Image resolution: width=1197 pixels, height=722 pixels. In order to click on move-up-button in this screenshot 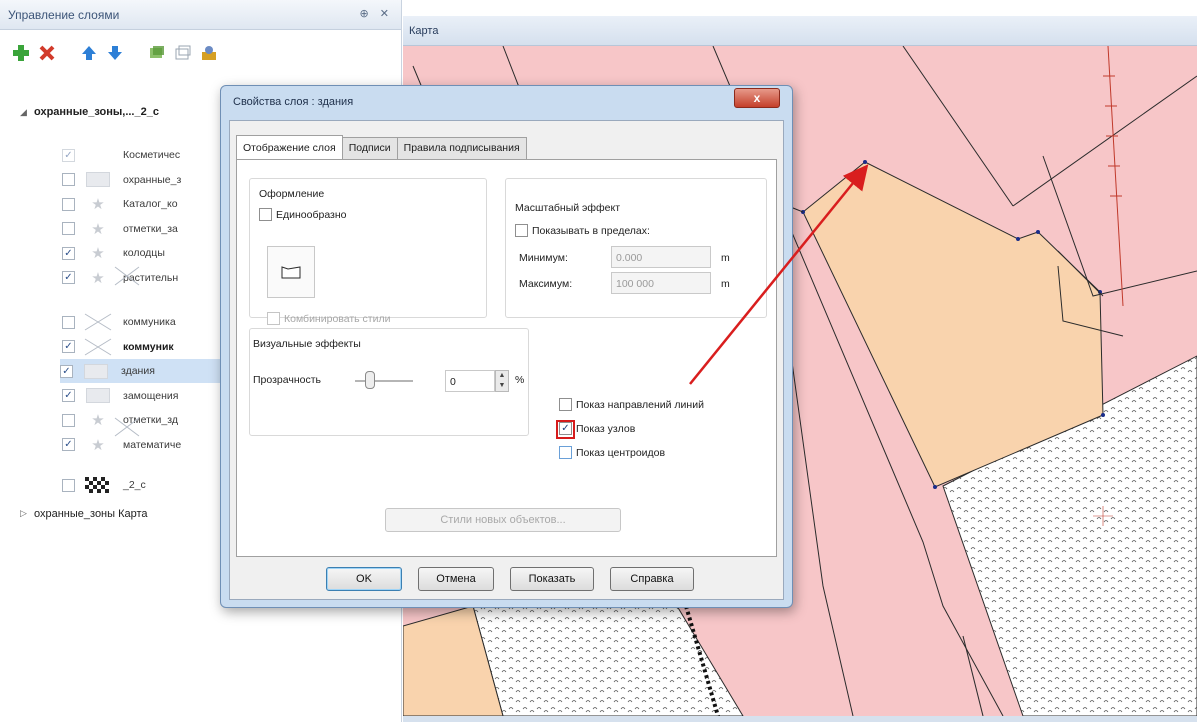, I will do `click(89, 53)`.